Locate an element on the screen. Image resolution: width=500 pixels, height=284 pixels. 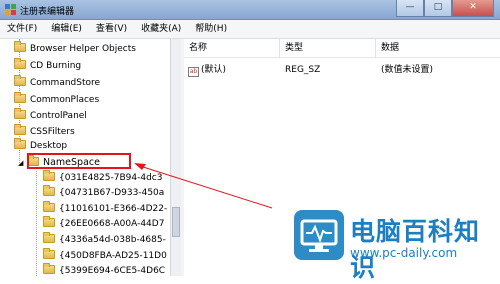
tree-item-child: {26EE0668-A00A-44D7 is located at coordinates (103, 224).